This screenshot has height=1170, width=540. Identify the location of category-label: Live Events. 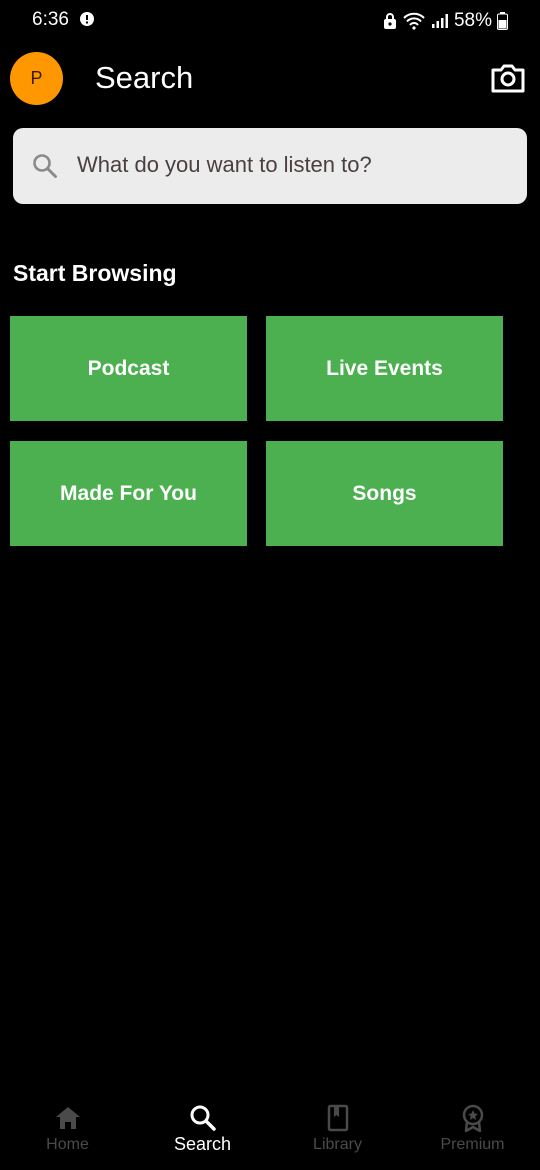
(384, 368).